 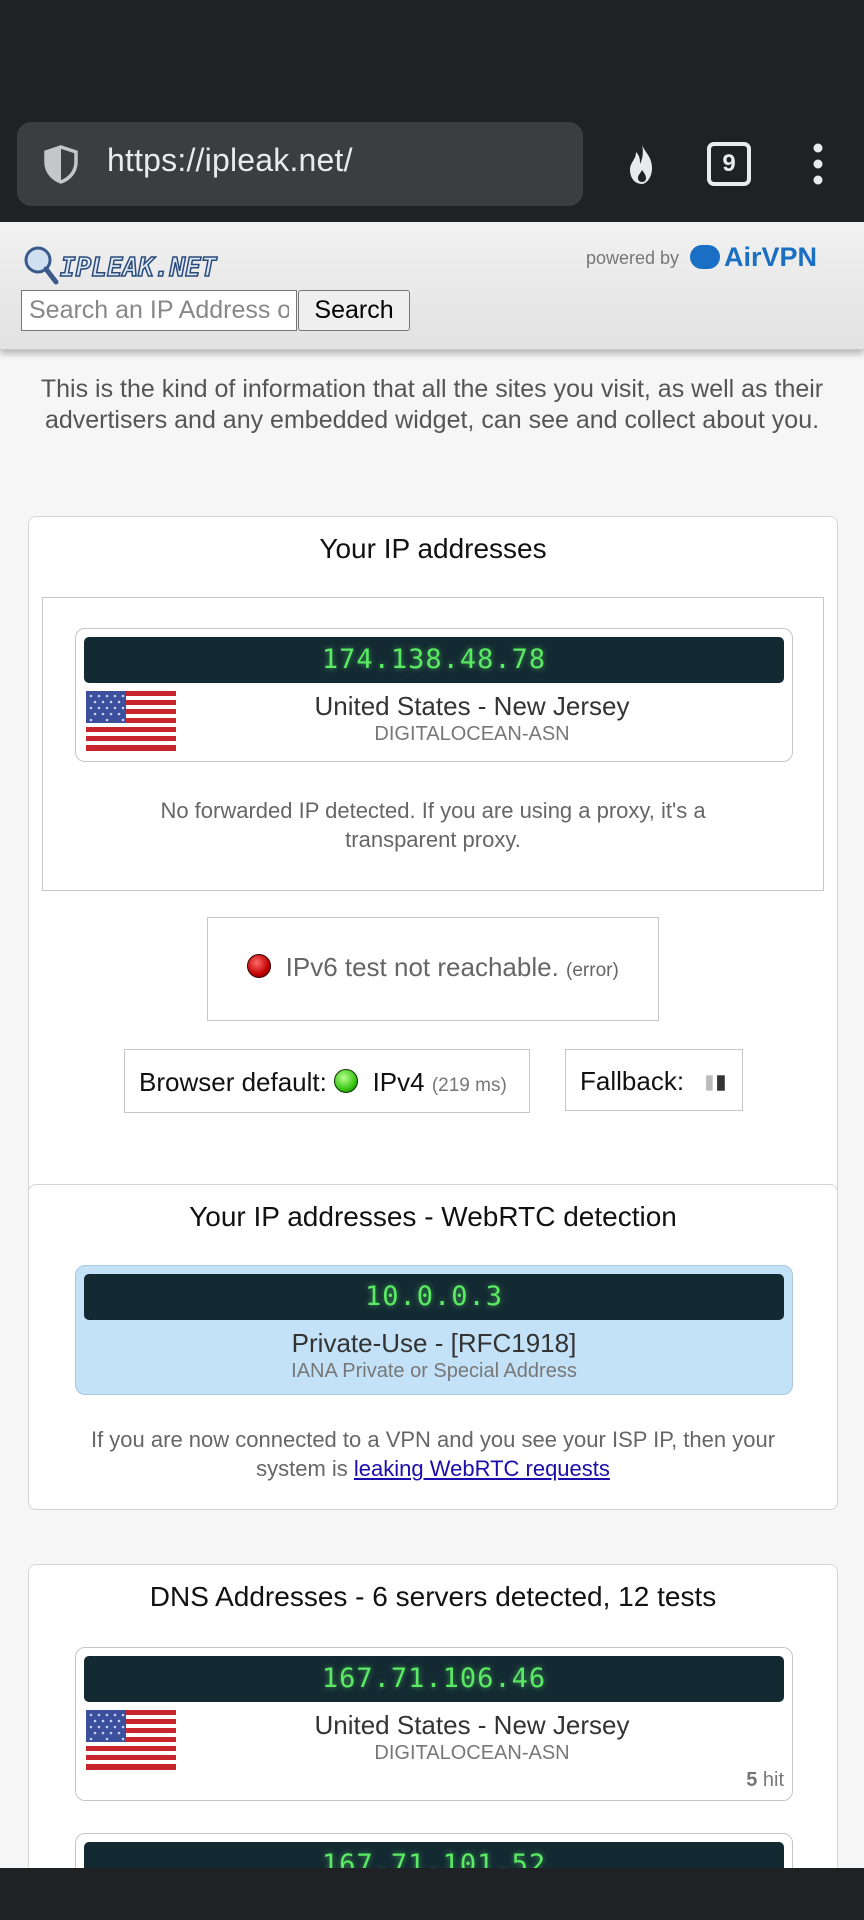 I want to click on browser-default-box: Browser default: IPv4 (219 ms), so click(x=327, y=1081).